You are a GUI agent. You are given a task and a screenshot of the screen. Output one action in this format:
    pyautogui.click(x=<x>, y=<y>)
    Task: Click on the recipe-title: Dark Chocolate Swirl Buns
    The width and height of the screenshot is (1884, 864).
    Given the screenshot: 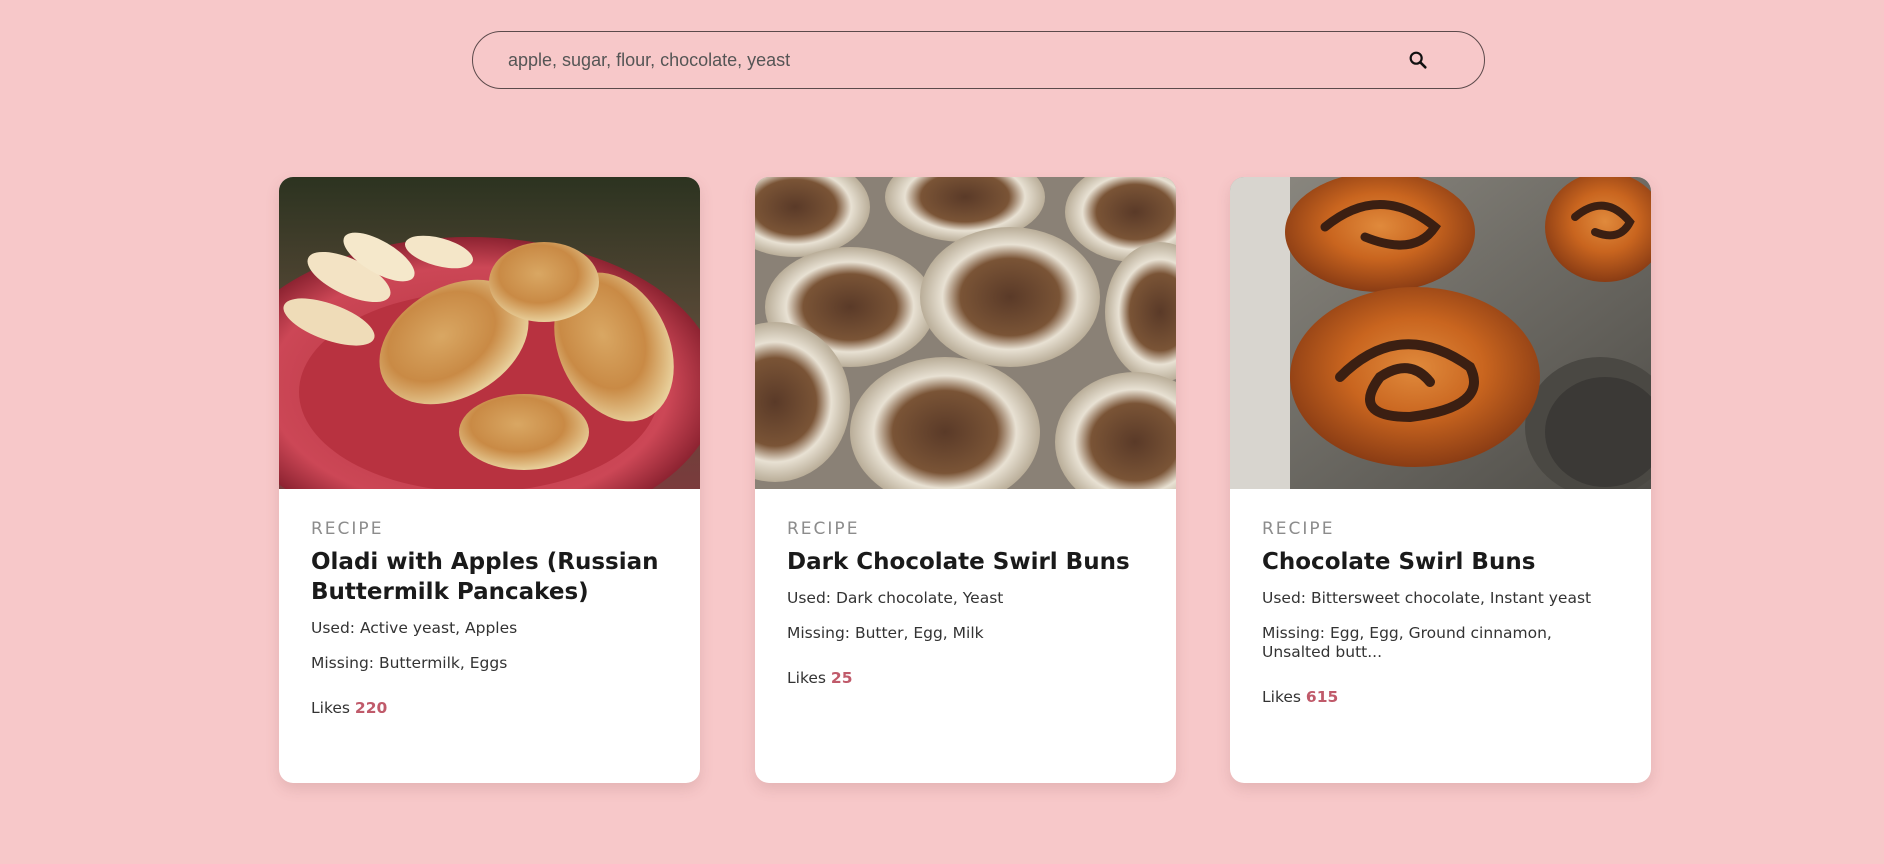 What is the action you would take?
    pyautogui.click(x=958, y=562)
    